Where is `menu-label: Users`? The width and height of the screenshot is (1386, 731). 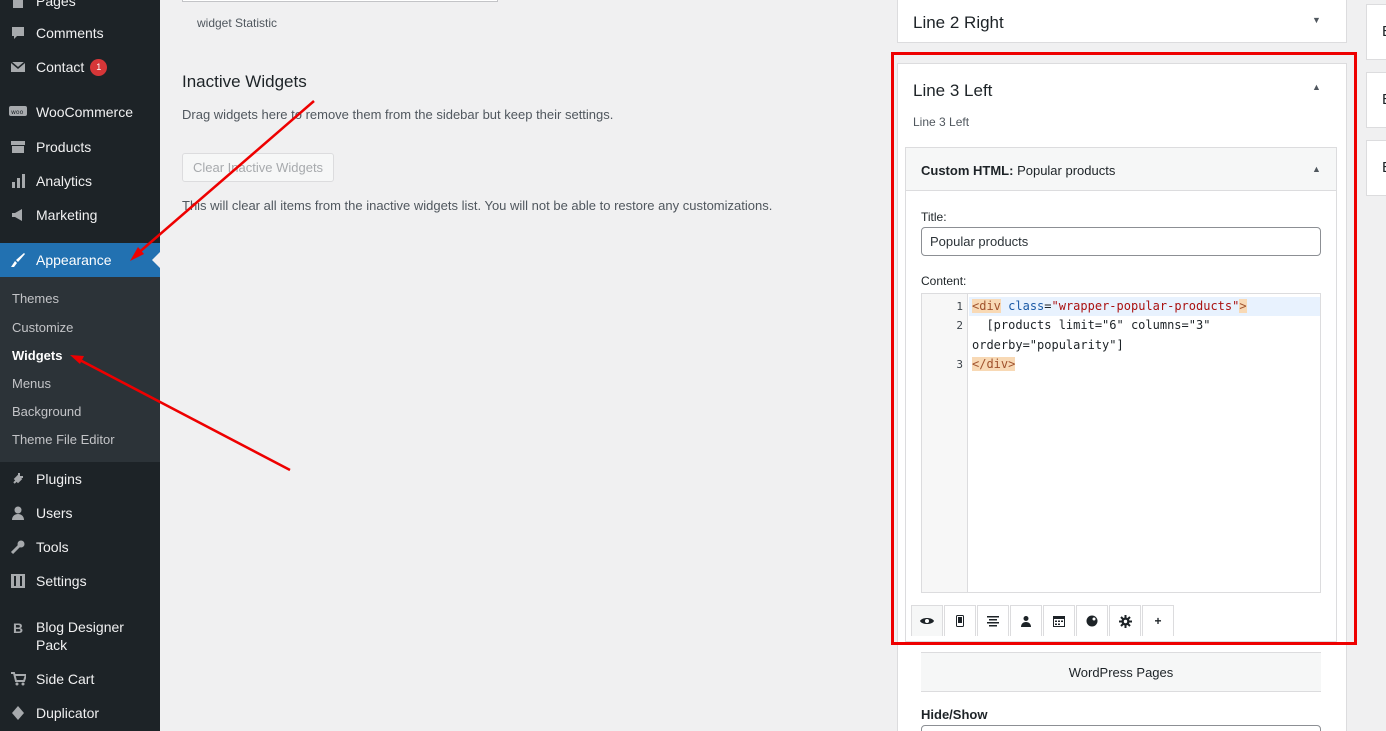
menu-label: Users is located at coordinates (54, 513).